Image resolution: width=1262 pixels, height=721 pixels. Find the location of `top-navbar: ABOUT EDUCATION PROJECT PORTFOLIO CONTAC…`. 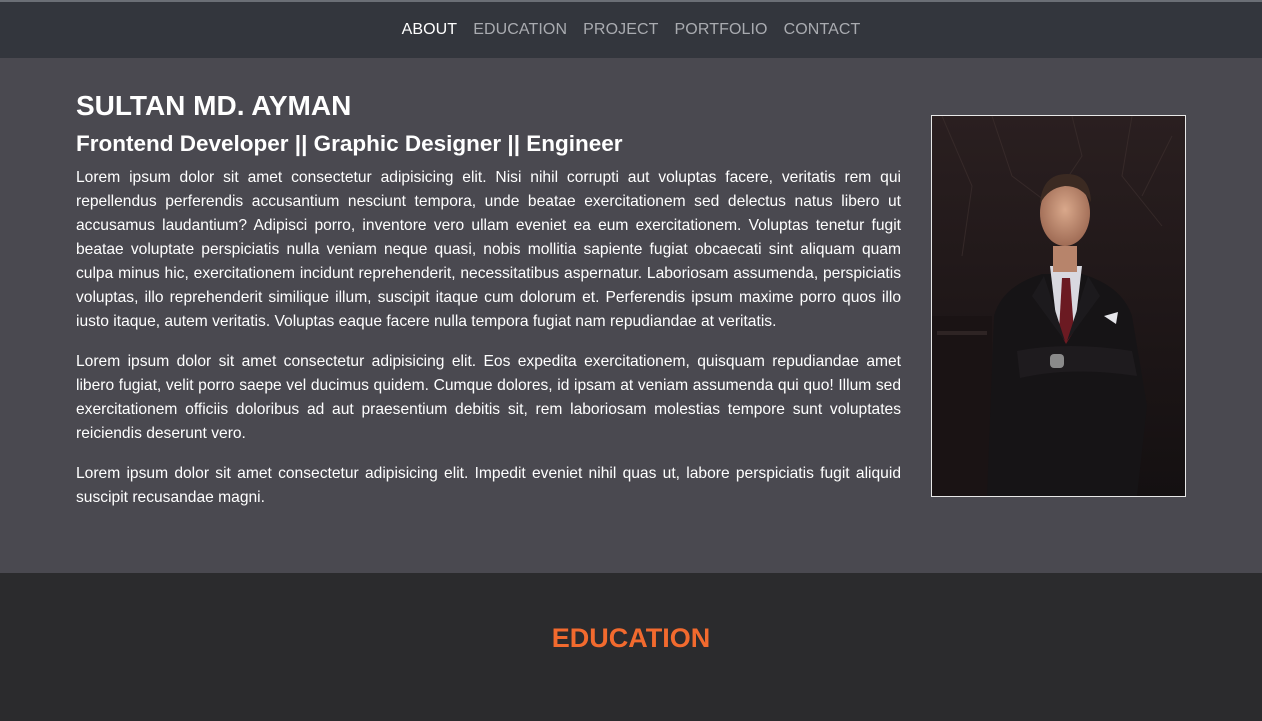

top-navbar: ABOUT EDUCATION PROJECT PORTFOLIO CONTAC… is located at coordinates (631, 29).